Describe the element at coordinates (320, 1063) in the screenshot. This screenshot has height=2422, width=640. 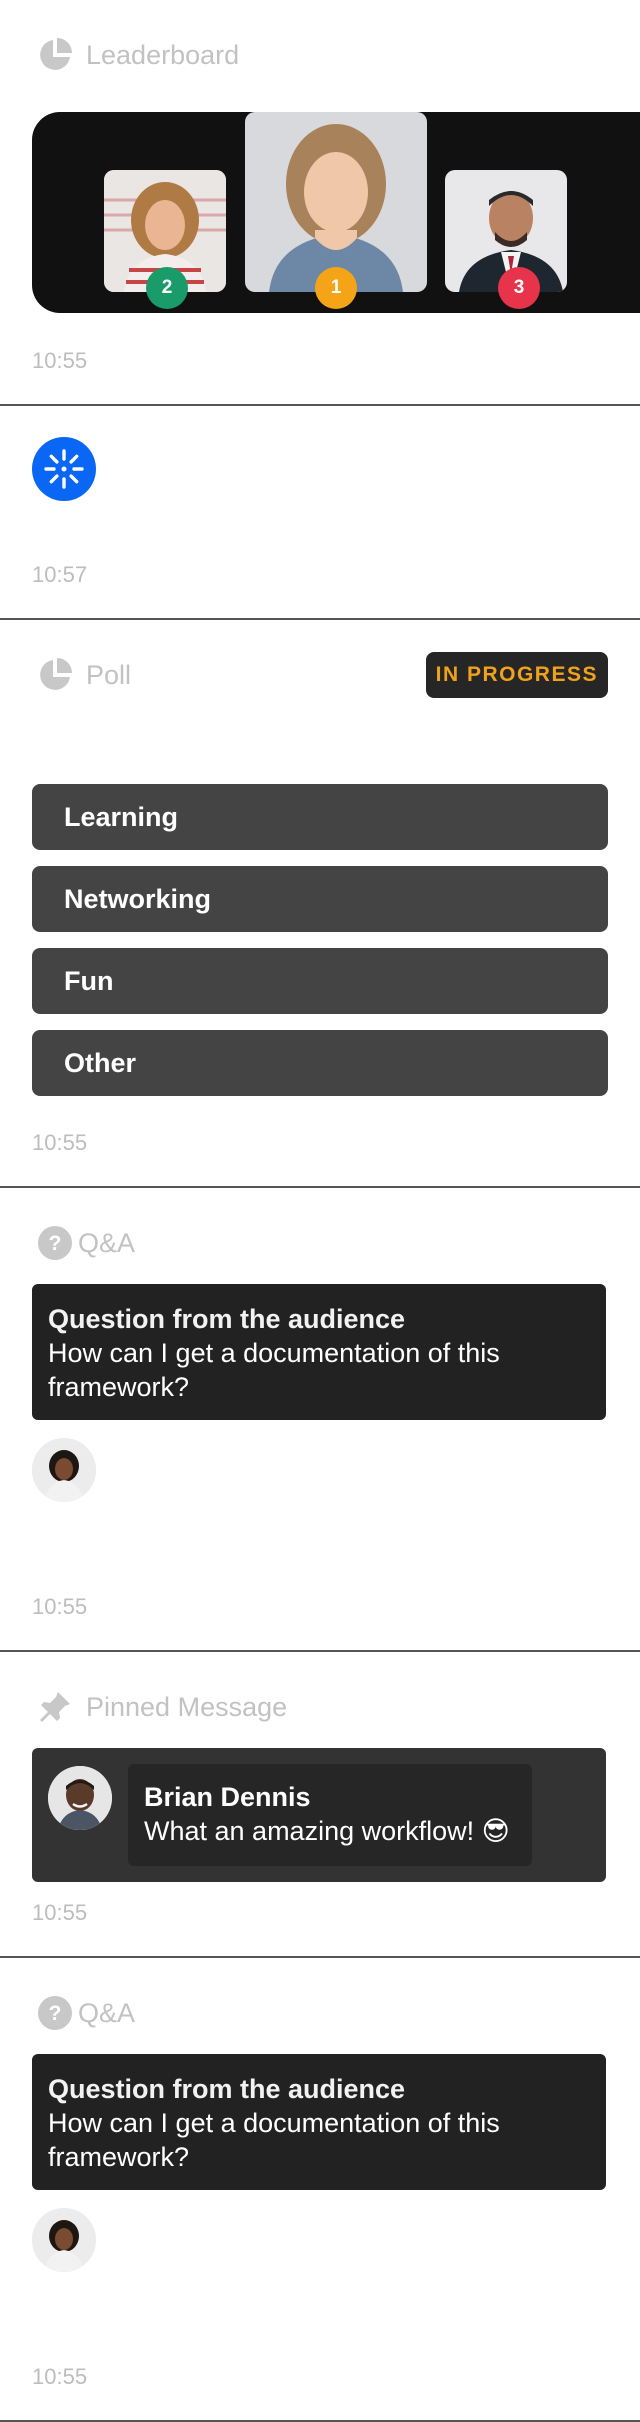
I see `poll-option: Other` at that location.